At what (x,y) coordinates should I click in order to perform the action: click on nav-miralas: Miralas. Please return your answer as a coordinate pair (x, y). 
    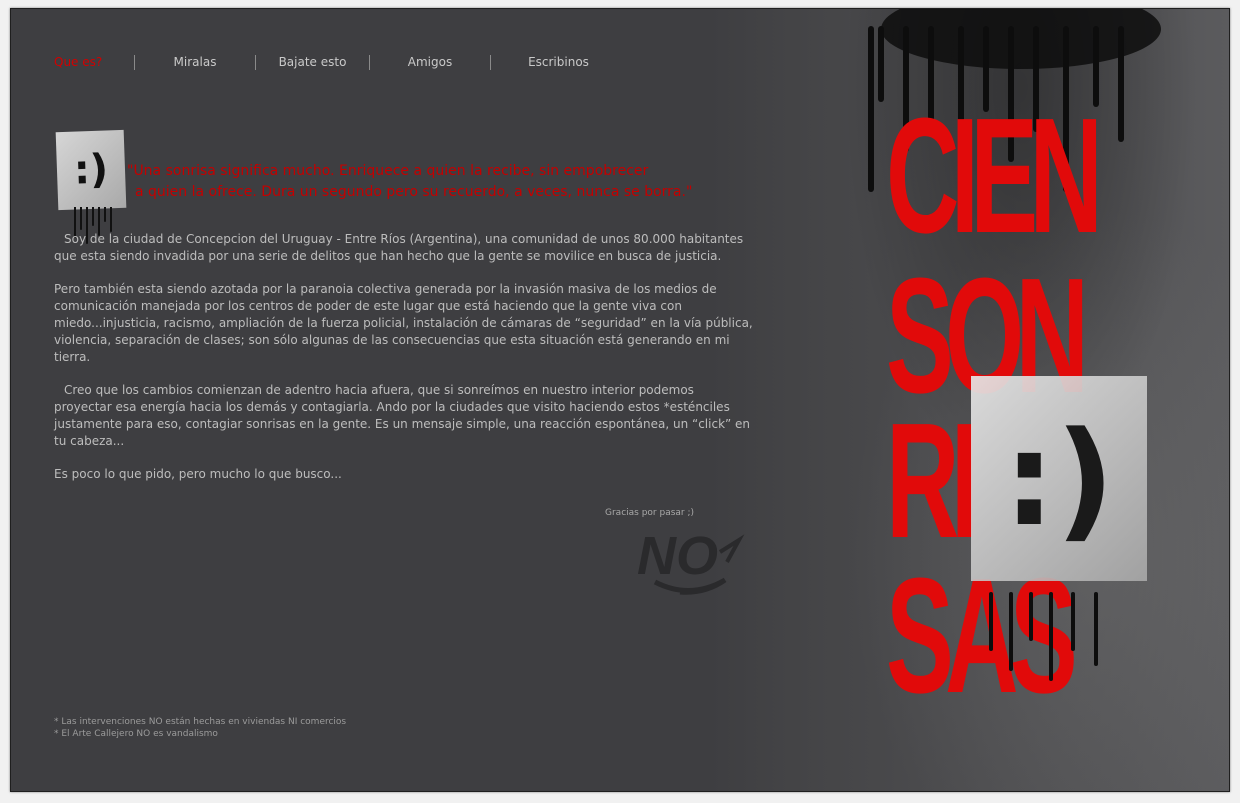
    Looking at the image, I should click on (195, 62).